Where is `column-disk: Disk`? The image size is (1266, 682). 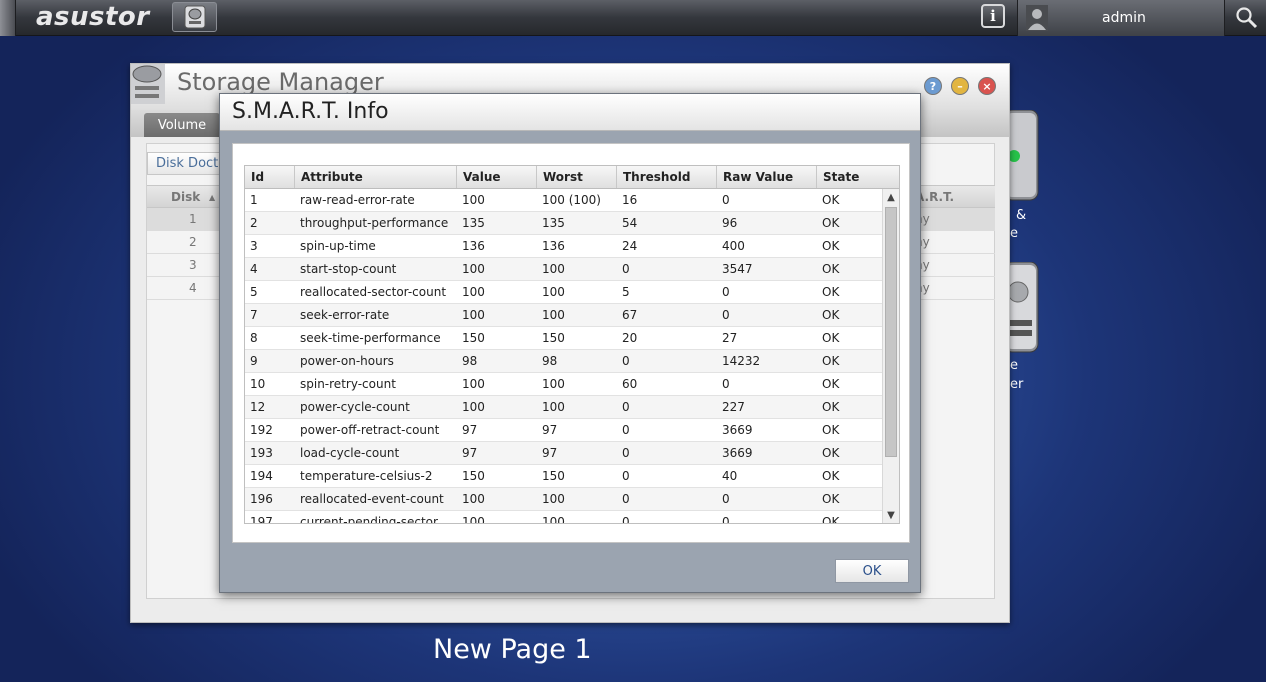 column-disk: Disk is located at coordinates (185, 197).